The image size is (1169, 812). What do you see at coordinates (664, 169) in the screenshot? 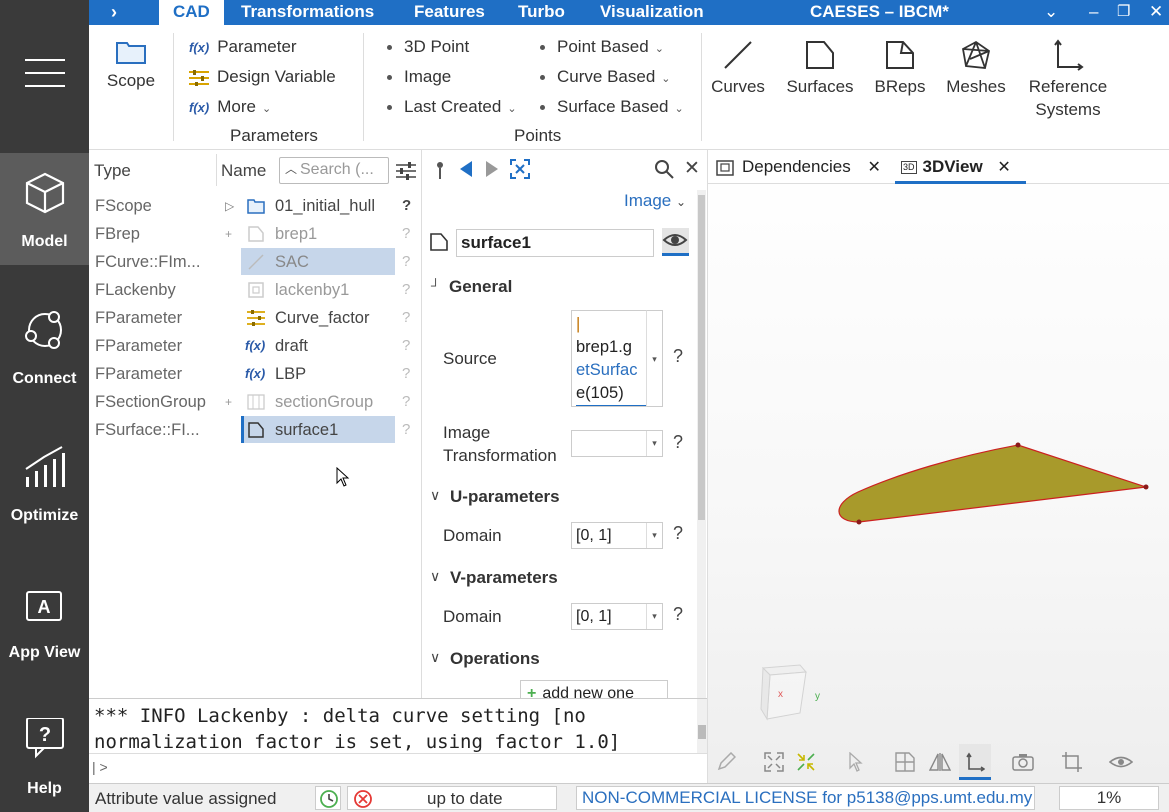
I see `search-icon` at bounding box center [664, 169].